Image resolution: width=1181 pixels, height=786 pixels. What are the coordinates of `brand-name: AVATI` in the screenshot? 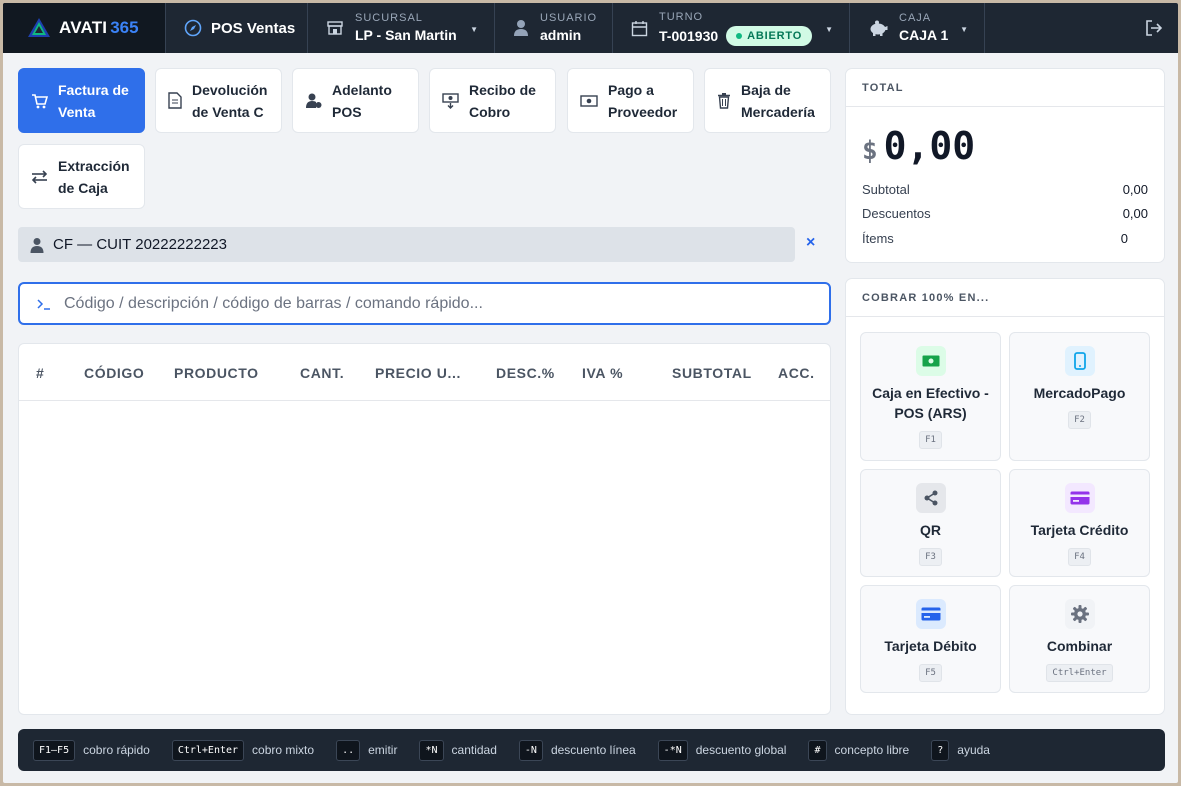 It's located at (83, 27).